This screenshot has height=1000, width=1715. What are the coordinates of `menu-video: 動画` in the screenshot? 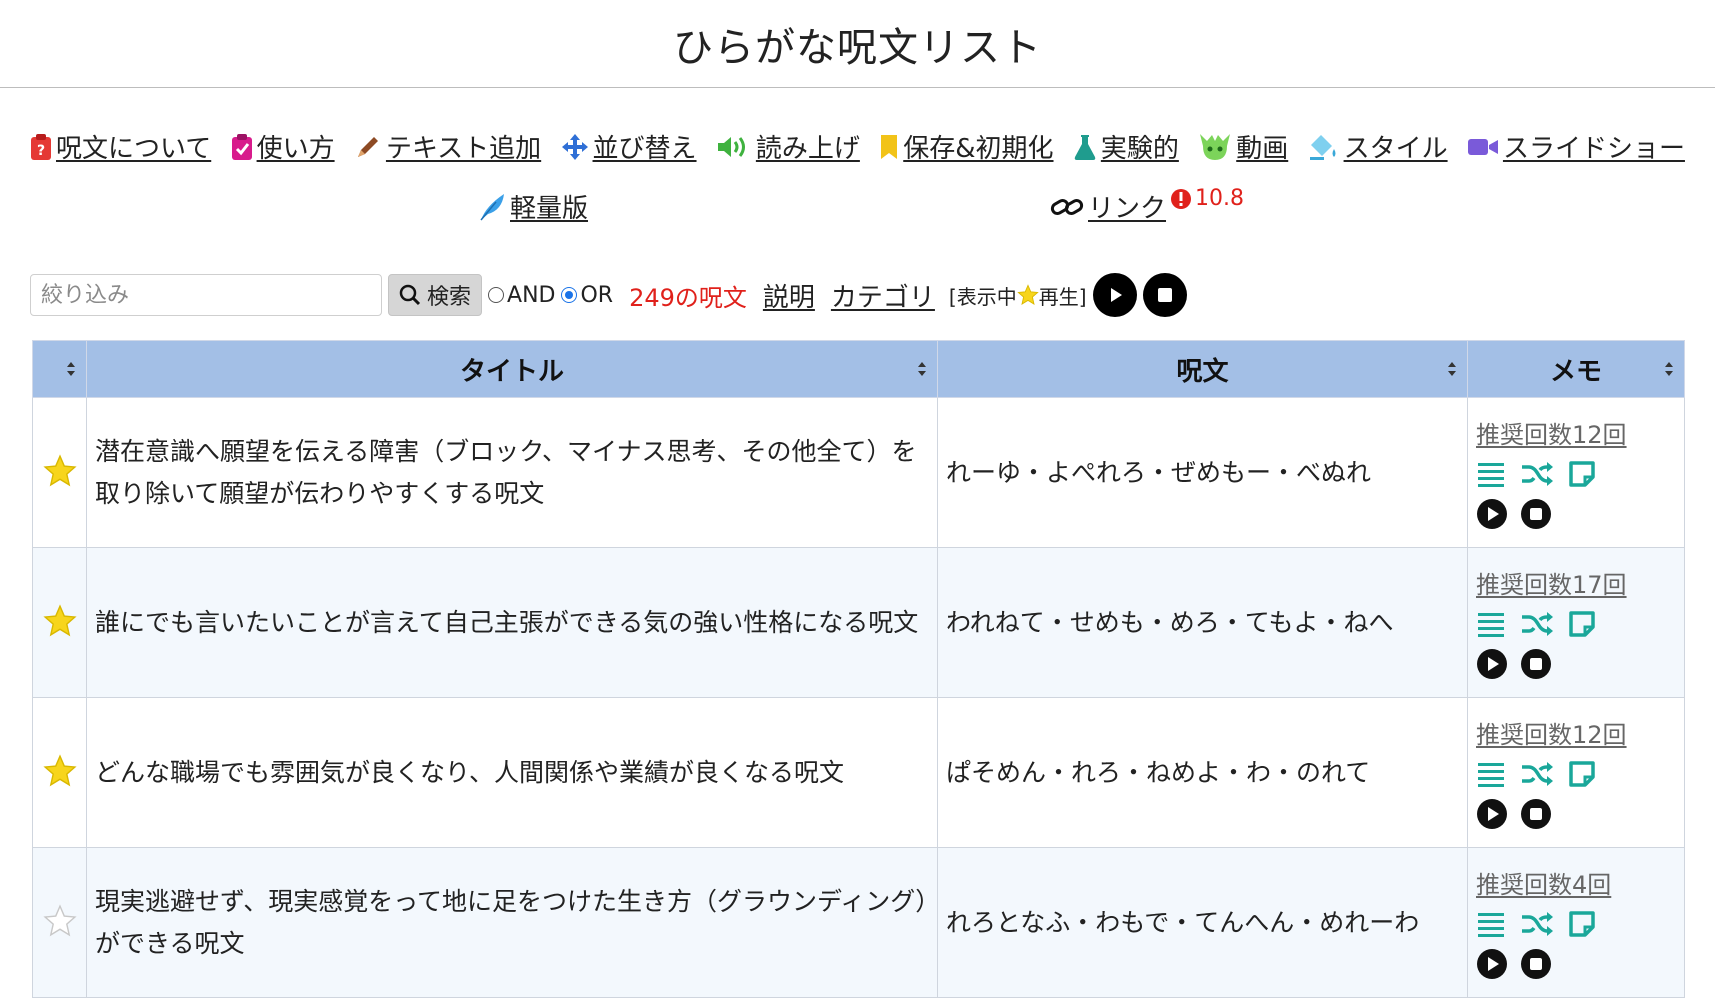 It's located at (1243, 146).